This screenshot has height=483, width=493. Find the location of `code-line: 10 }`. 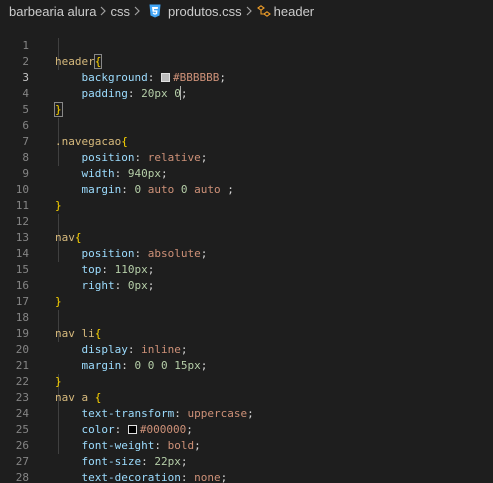

code-line: 10 } is located at coordinates (246, 189).